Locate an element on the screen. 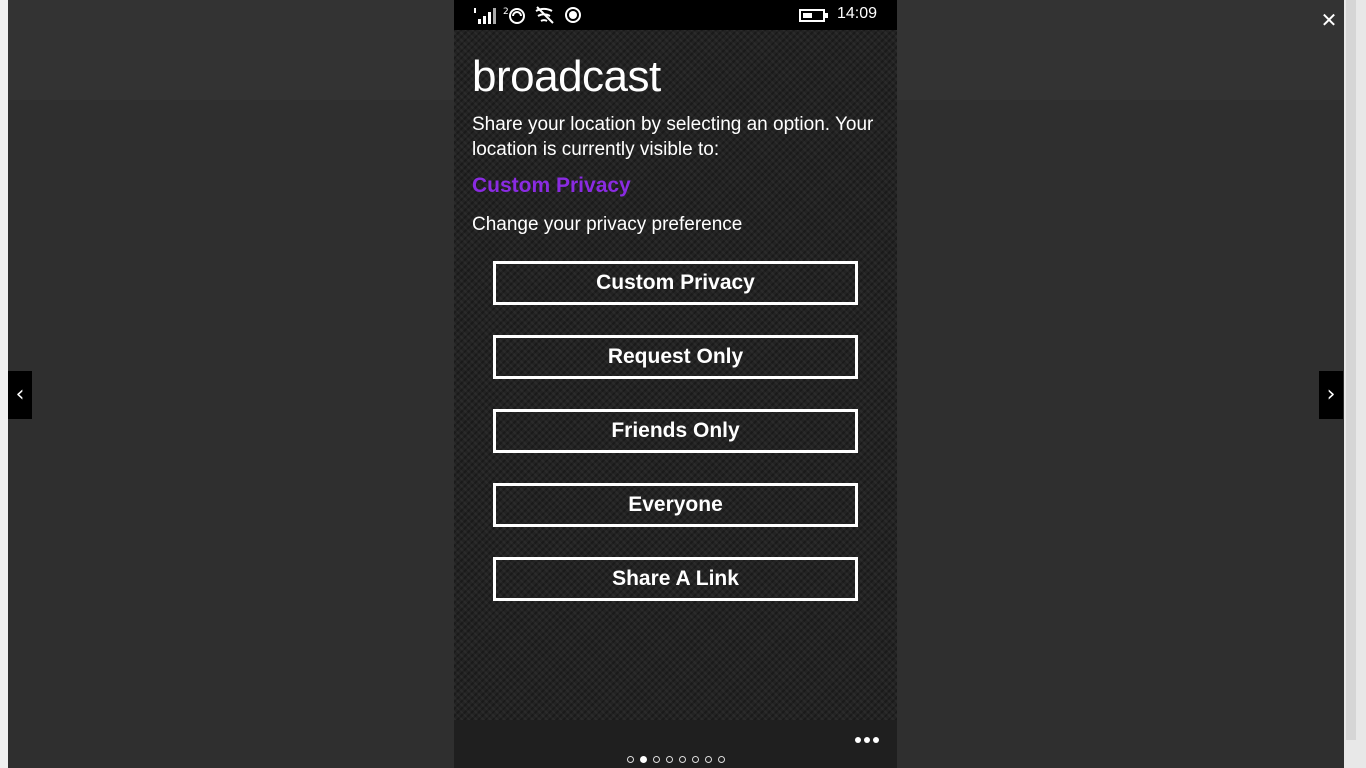 The height and width of the screenshot is (768, 1366). left-edge-strip is located at coordinates (4, 384).